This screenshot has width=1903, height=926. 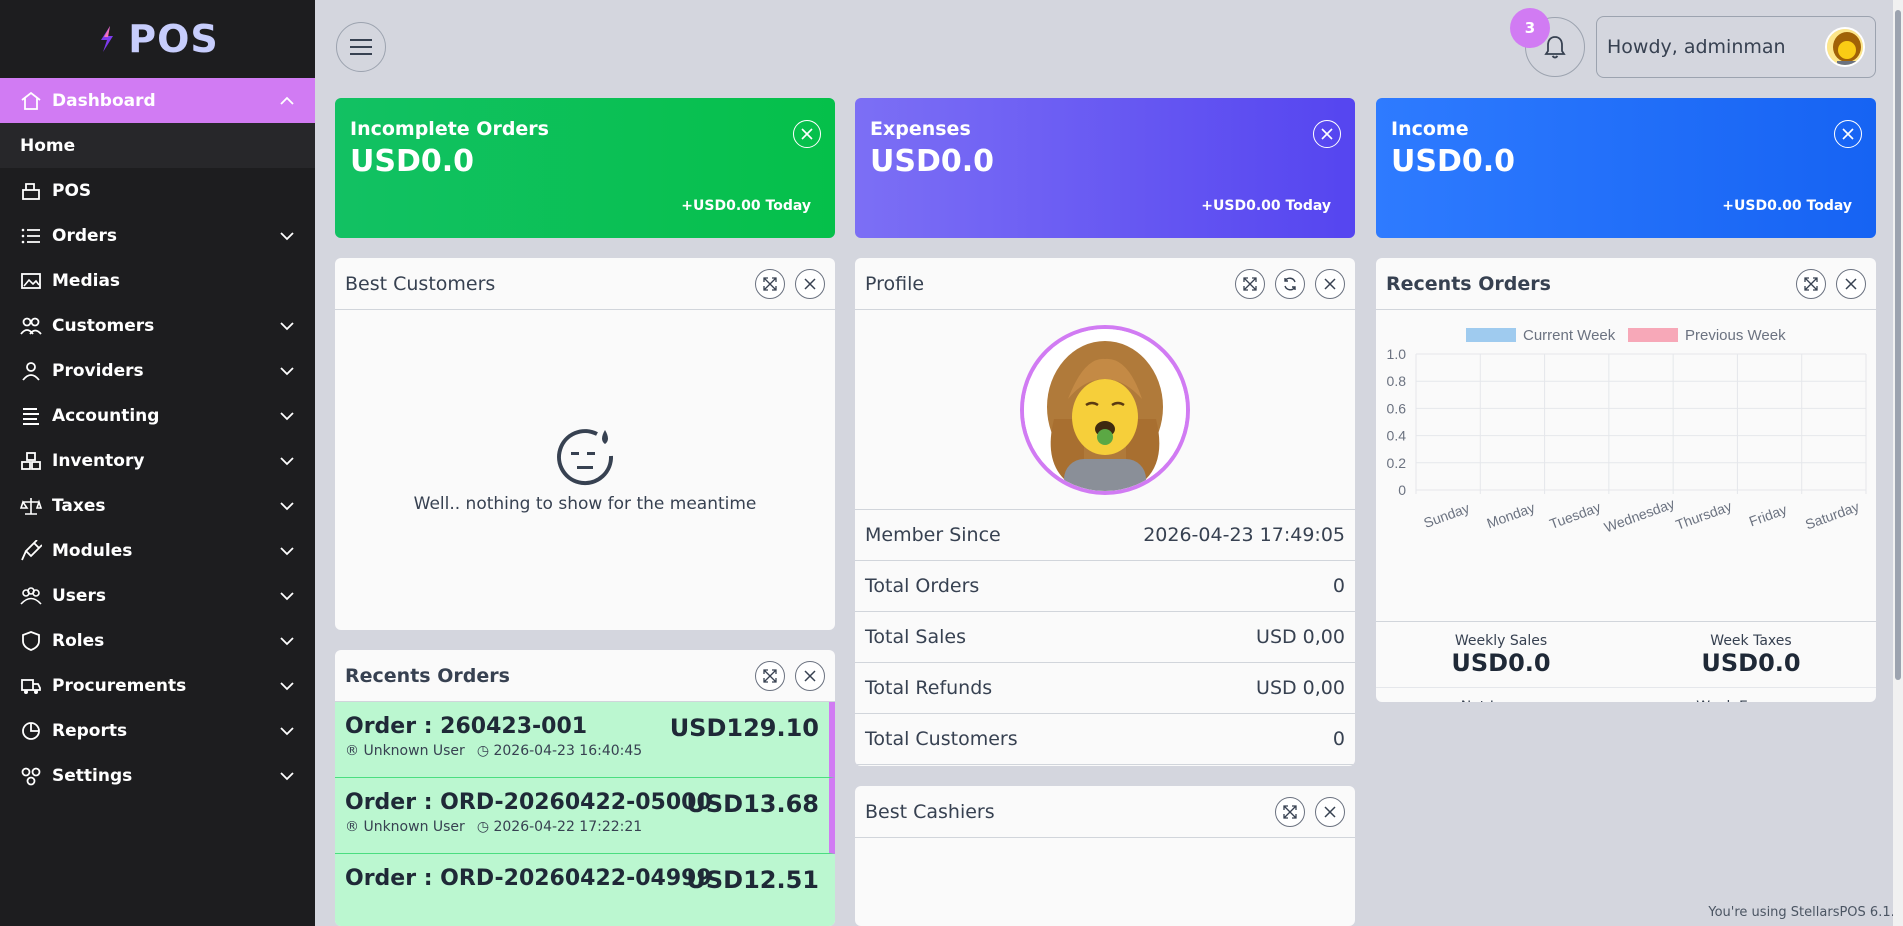 I want to click on sidebar-item-dashboard: Dashboard, so click(x=157, y=100).